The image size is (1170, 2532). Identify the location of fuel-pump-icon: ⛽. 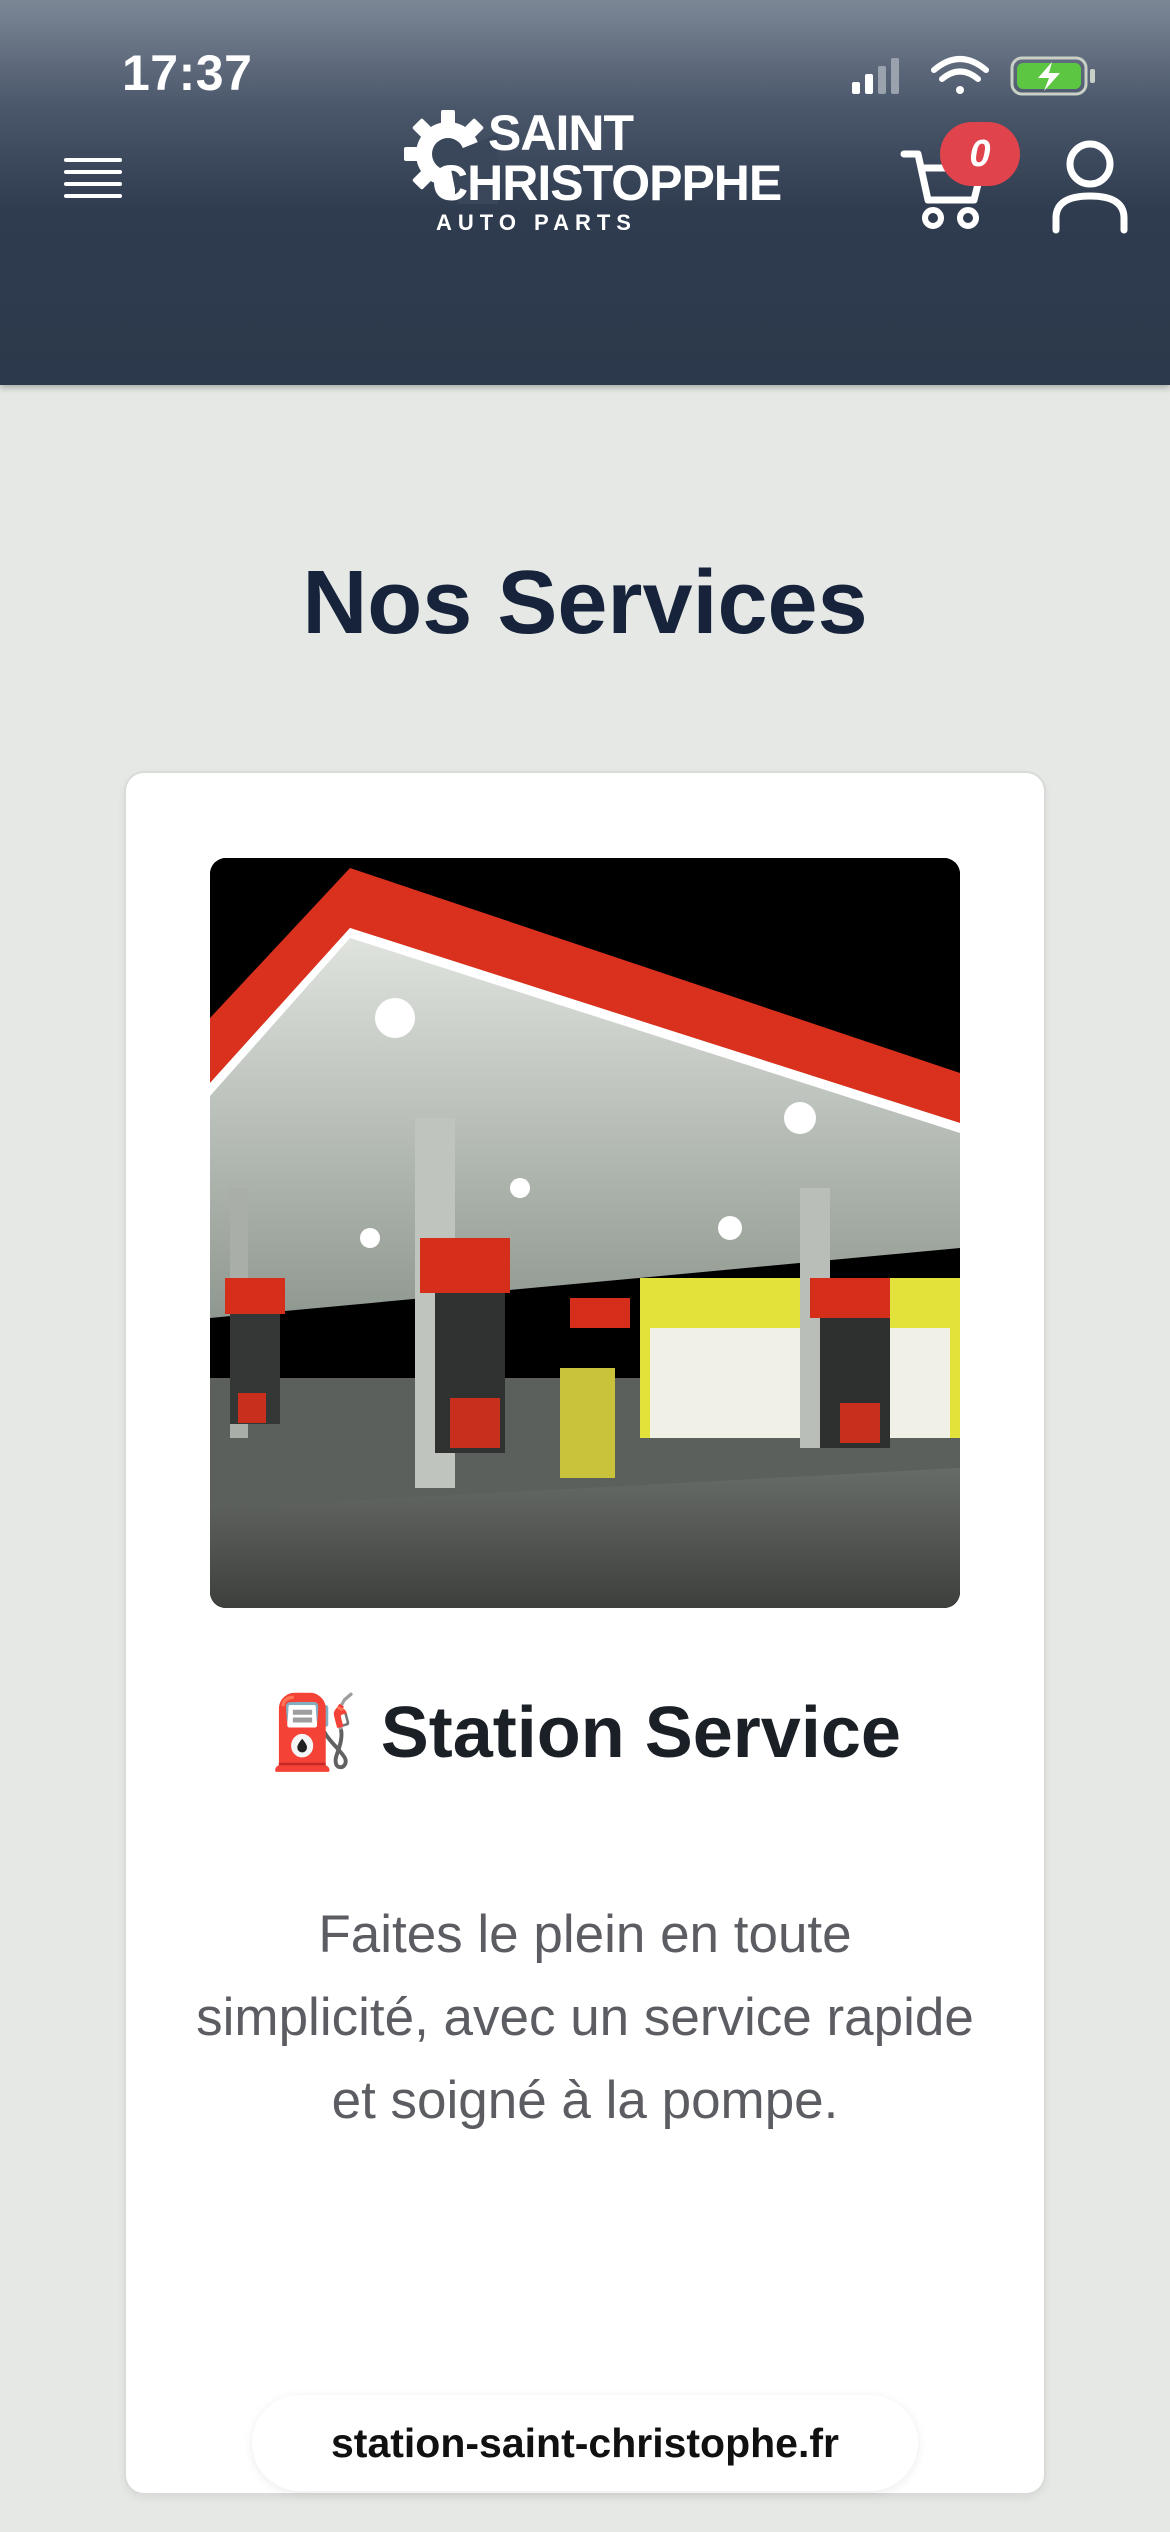
(314, 1733).